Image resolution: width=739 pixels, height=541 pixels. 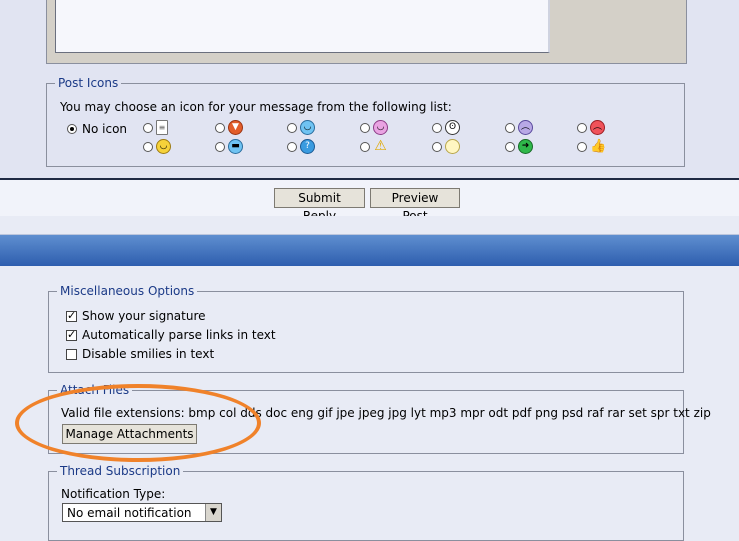 What do you see at coordinates (213, 512) in the screenshot?
I see `chevron-down-icon: ▼` at bounding box center [213, 512].